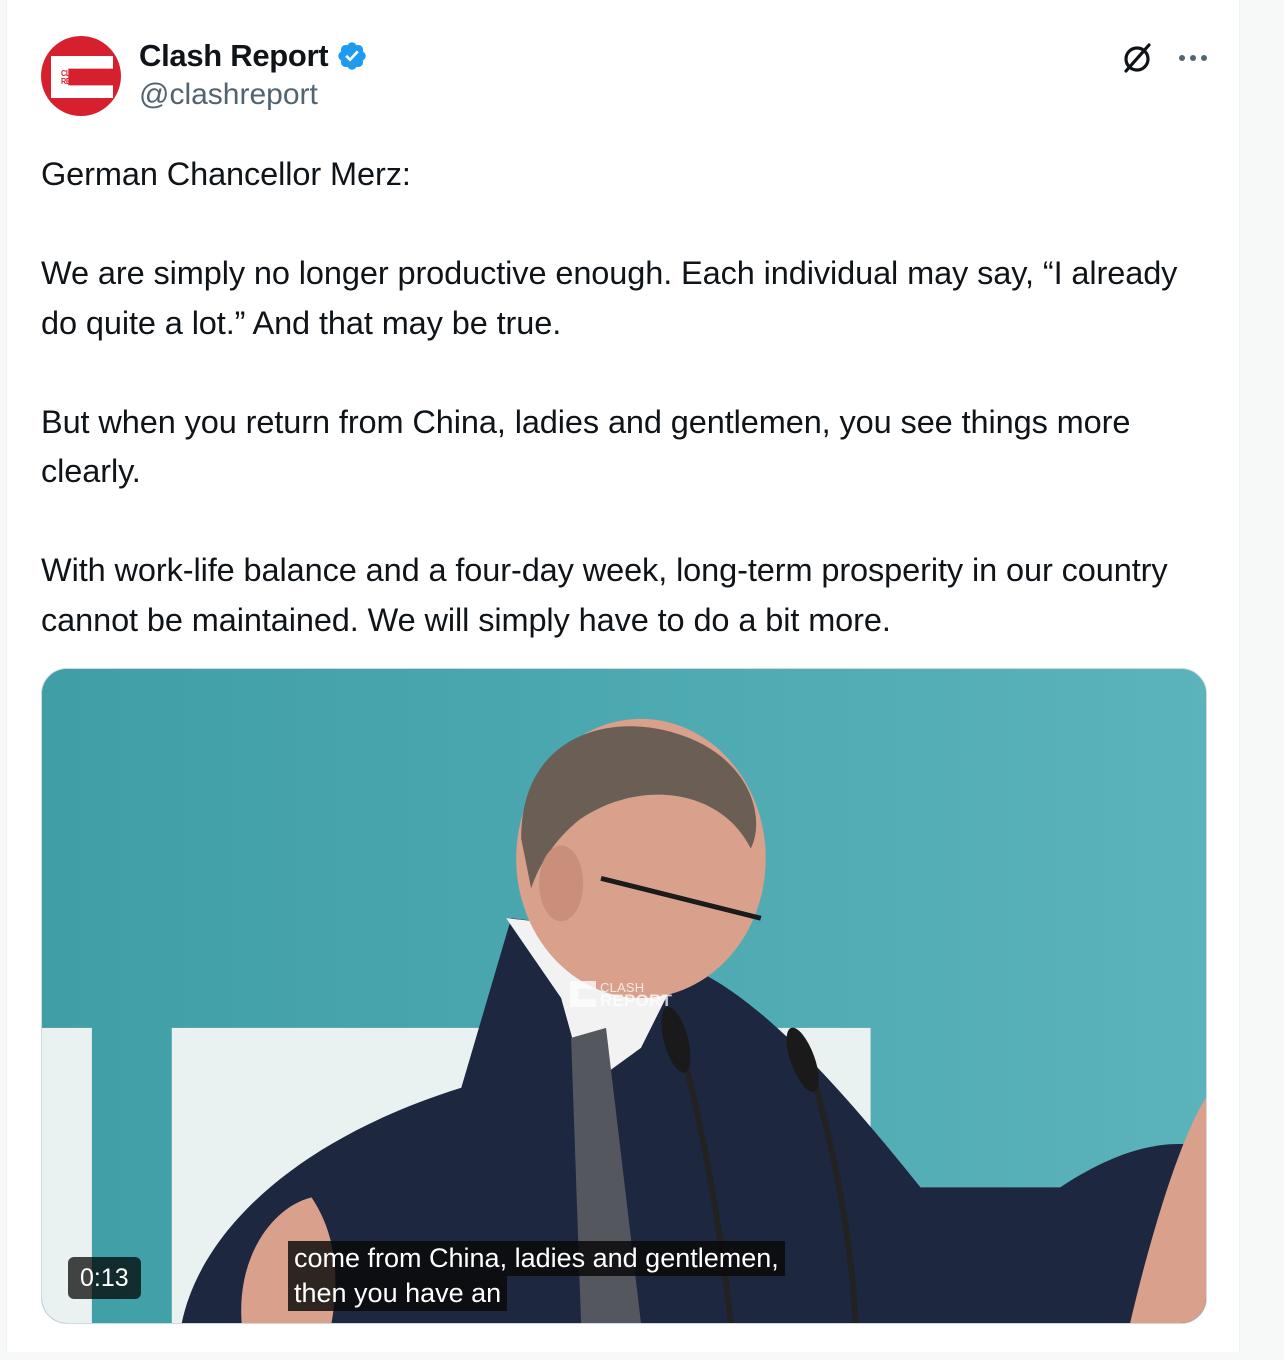 This screenshot has width=1284, height=1360. What do you see at coordinates (226, 174) in the screenshot?
I see `tweet-paragraph: German Chancellor Merz:` at bounding box center [226, 174].